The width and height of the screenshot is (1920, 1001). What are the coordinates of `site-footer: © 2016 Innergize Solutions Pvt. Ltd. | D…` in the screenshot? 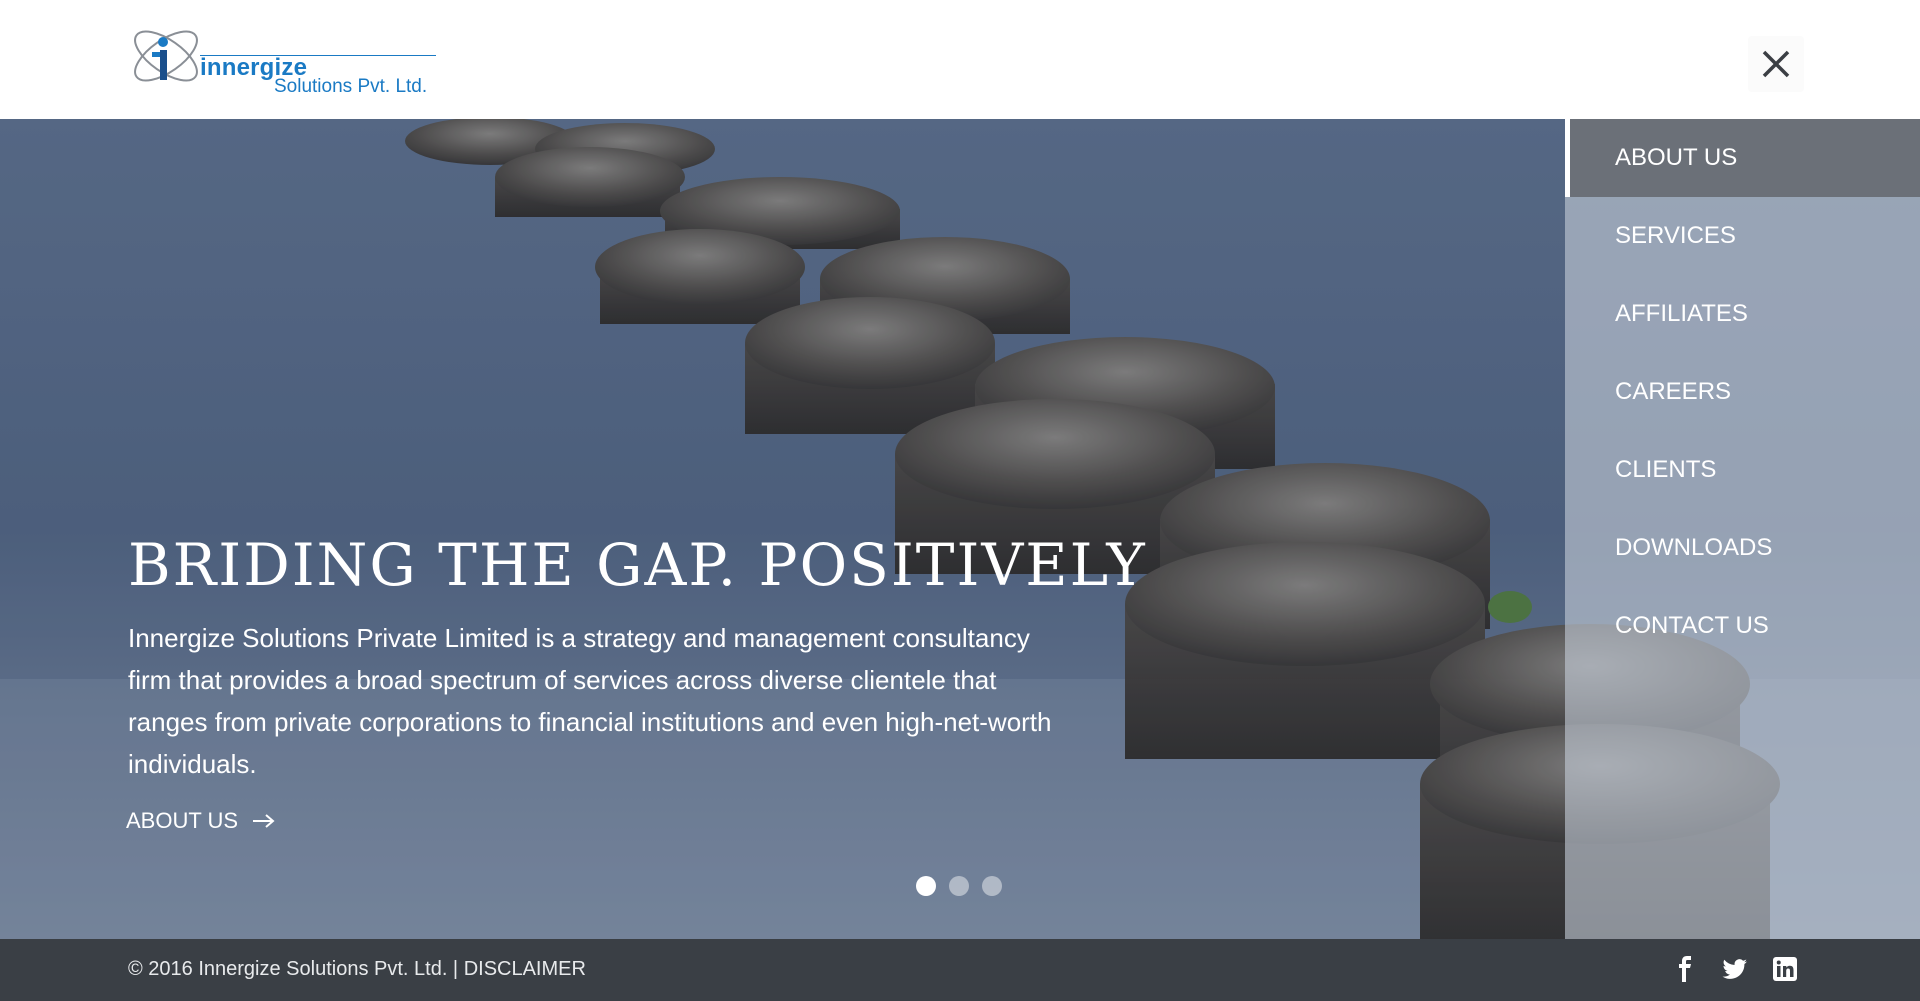 It's located at (960, 970).